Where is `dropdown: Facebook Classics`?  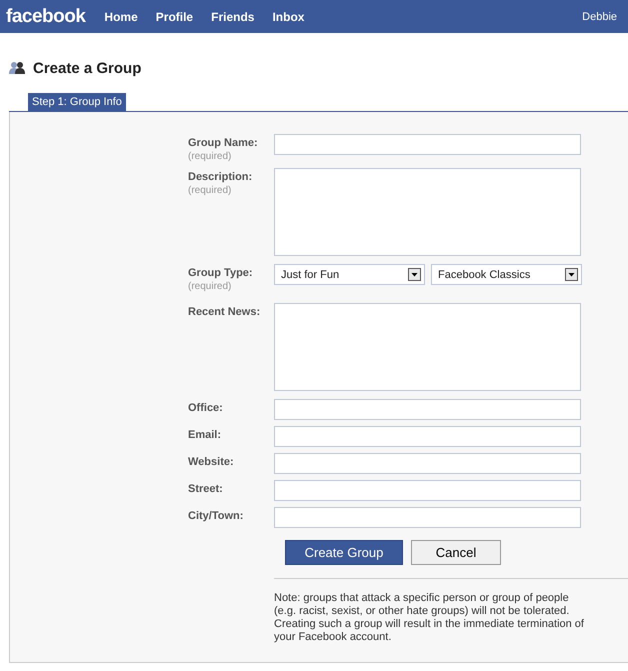 dropdown: Facebook Classics is located at coordinates (506, 274).